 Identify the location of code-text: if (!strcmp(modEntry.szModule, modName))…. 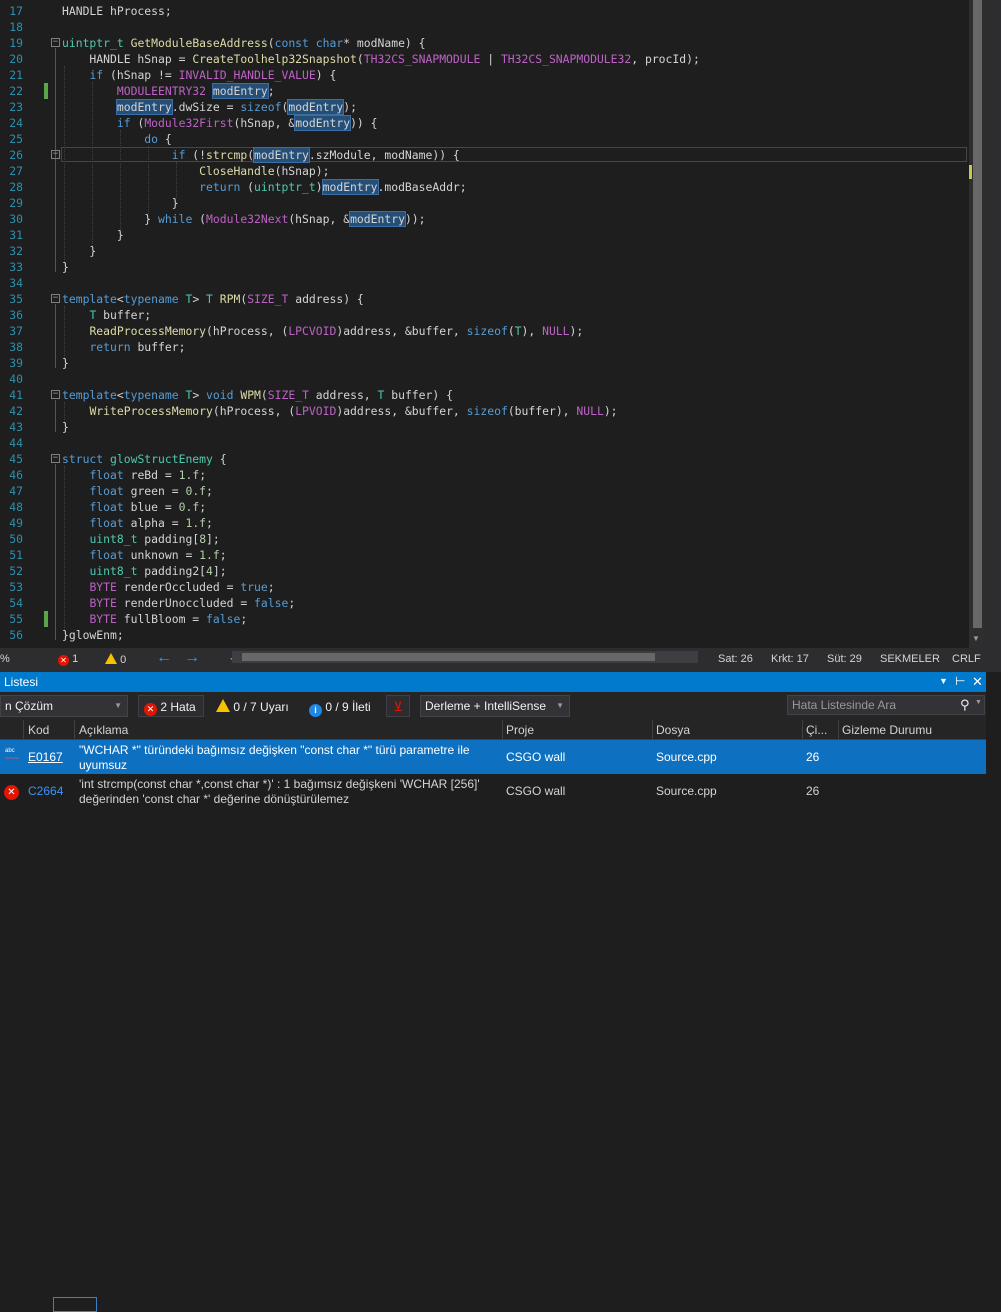
(261, 155).